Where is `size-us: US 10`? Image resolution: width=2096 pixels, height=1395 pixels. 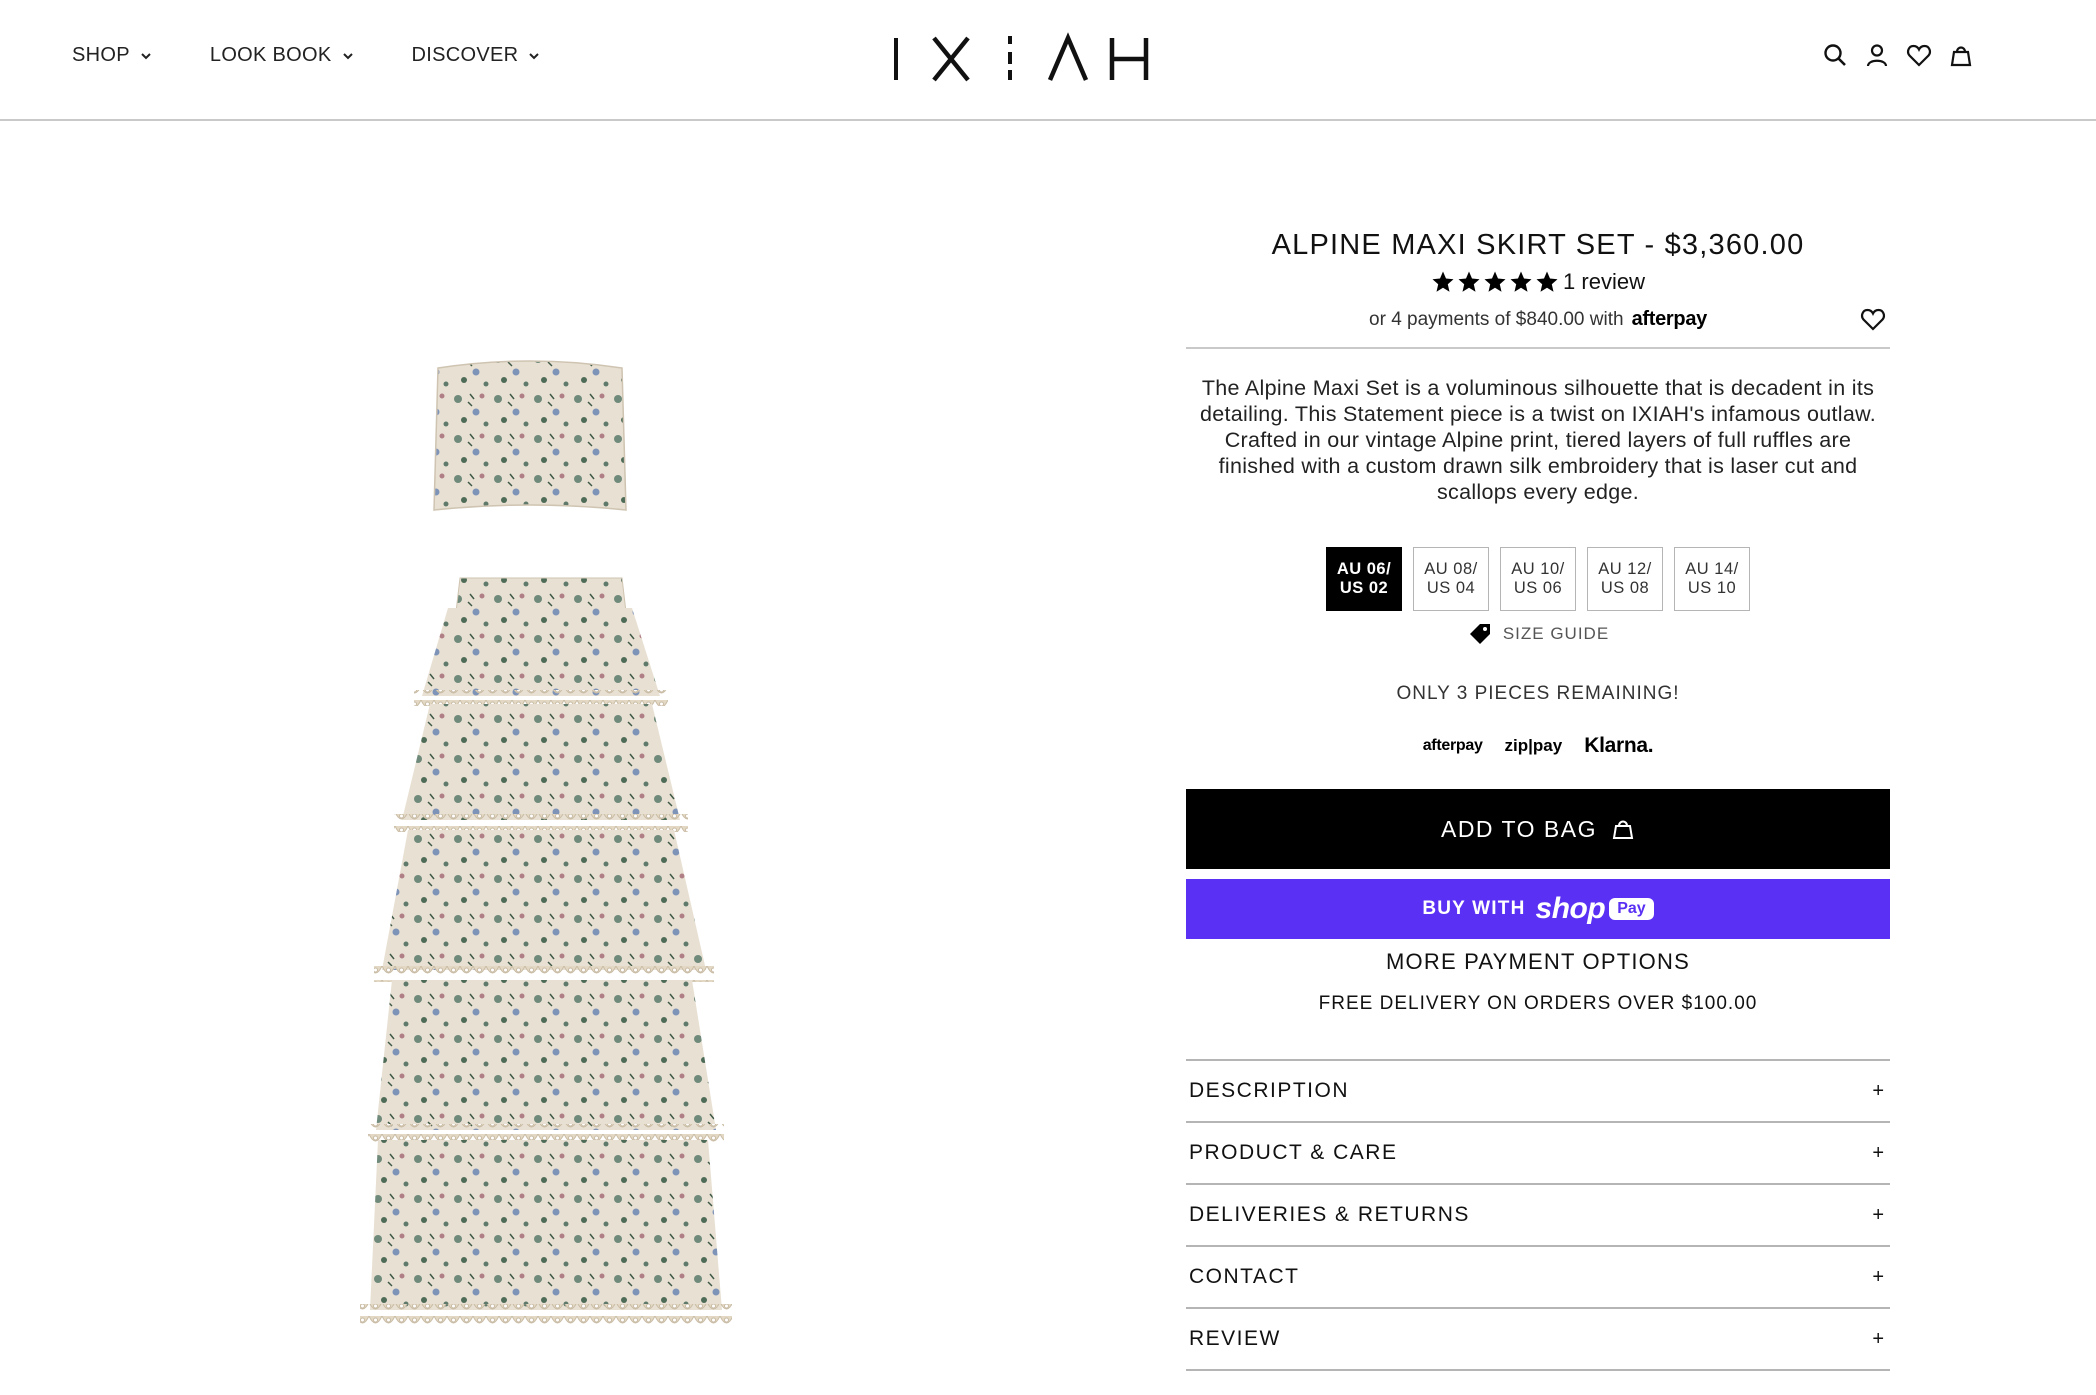 size-us: US 10 is located at coordinates (1712, 588).